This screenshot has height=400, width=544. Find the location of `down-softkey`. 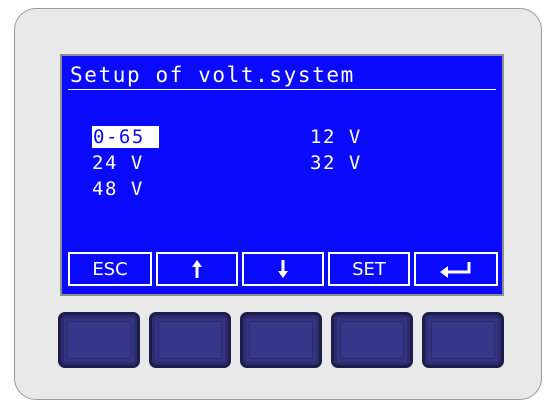

down-softkey is located at coordinates (283, 269).